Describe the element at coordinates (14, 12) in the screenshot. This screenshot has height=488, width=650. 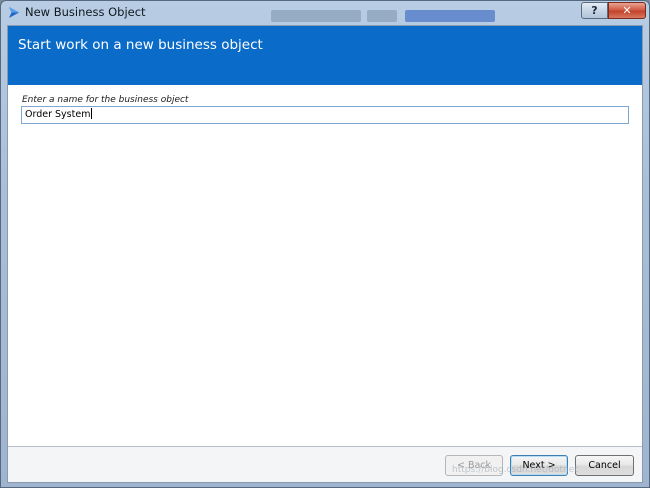
I see `app-logo-icon` at that location.